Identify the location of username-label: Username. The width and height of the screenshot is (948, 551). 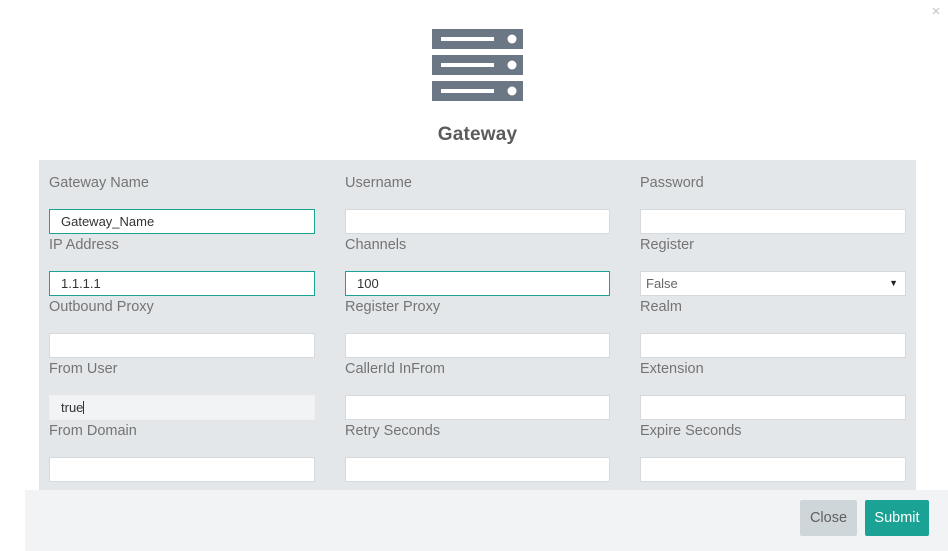
(378, 183).